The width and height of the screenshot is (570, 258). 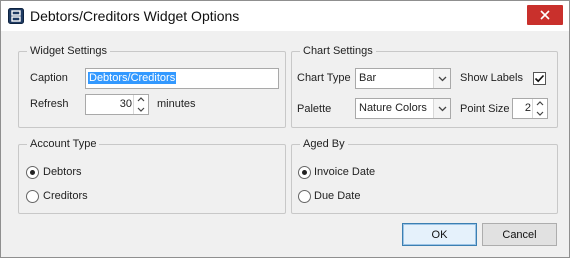 I want to click on refresh-stepper-buttons, so click(x=140, y=104).